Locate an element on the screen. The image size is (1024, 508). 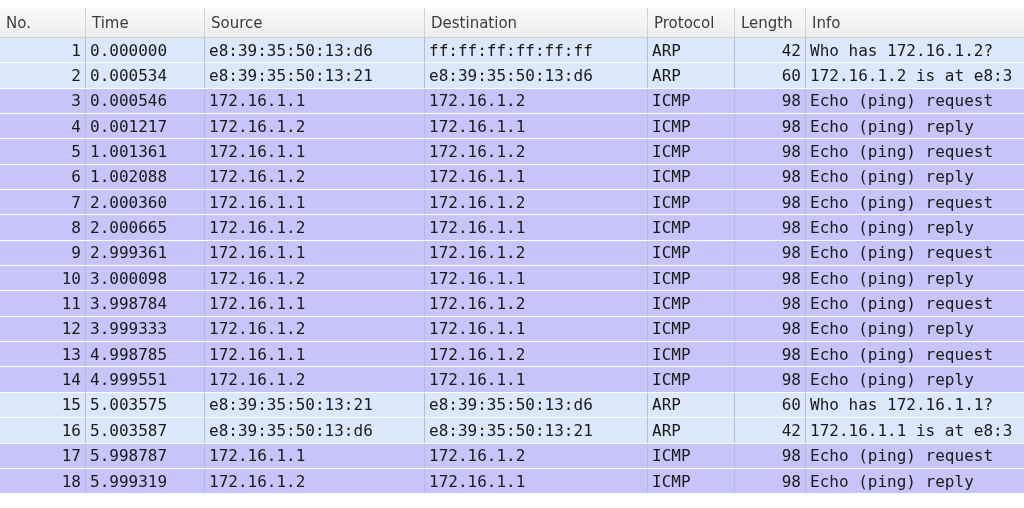
table-cell: 15 is located at coordinates (71, 405).